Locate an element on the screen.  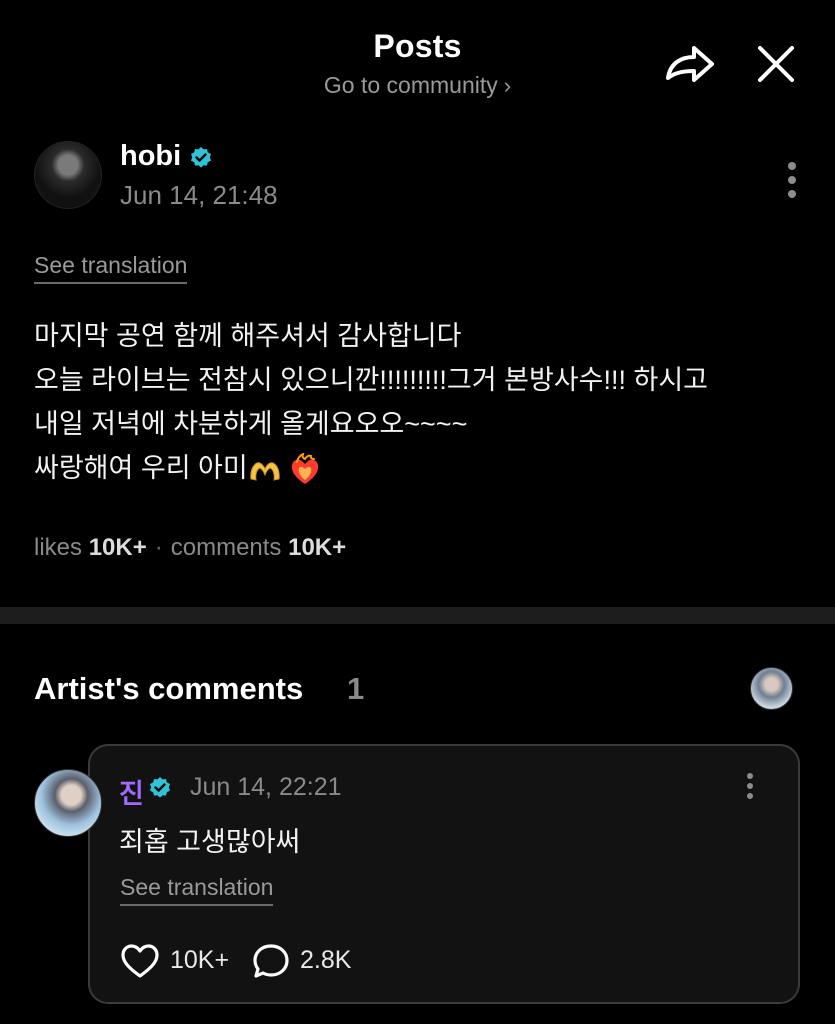
comment-reply-button is located at coordinates (271, 961).